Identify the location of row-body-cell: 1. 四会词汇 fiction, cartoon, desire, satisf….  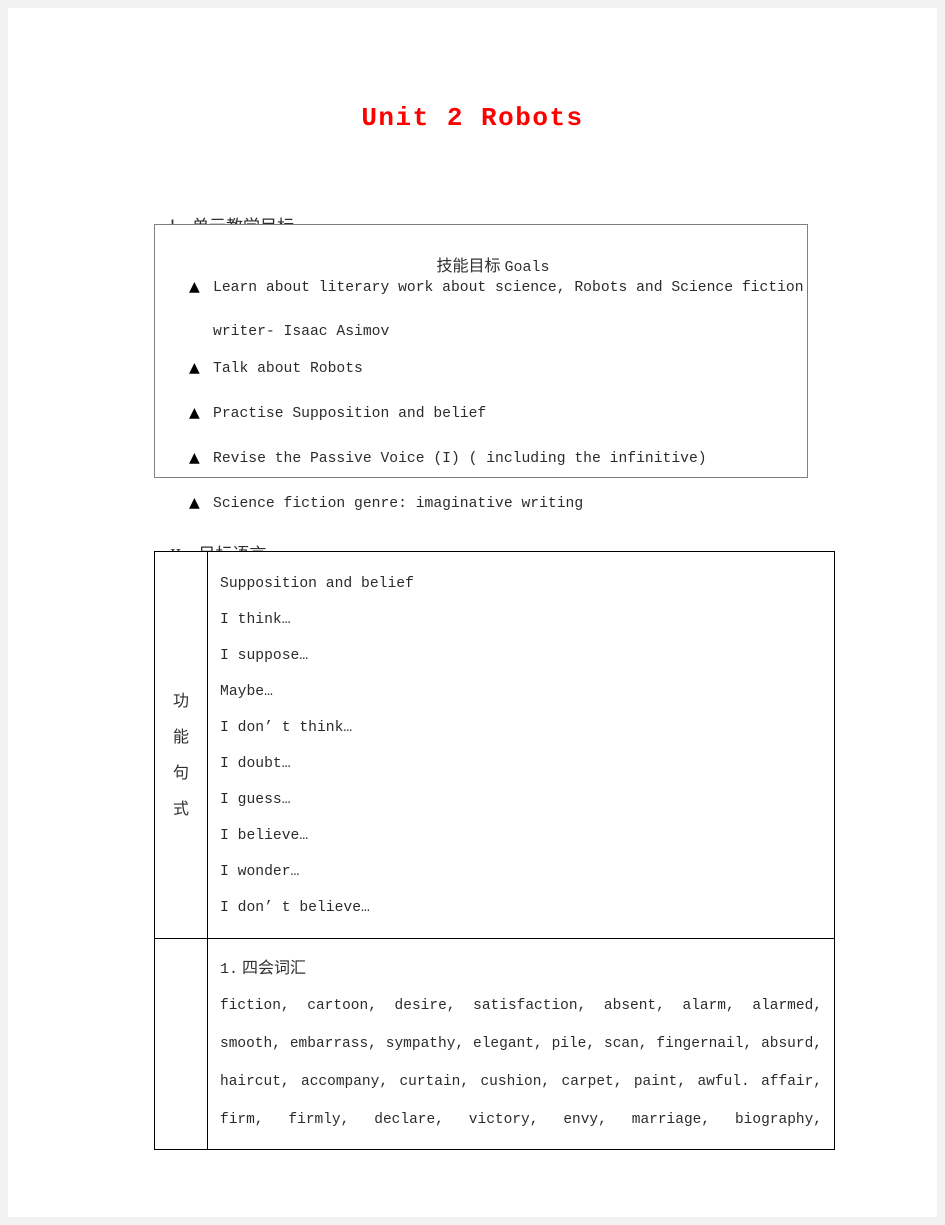
(521, 1044).